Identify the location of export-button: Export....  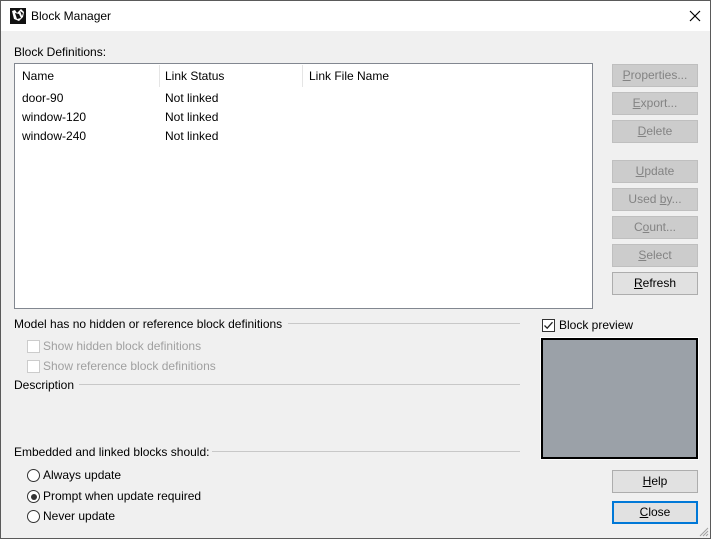
(655, 103).